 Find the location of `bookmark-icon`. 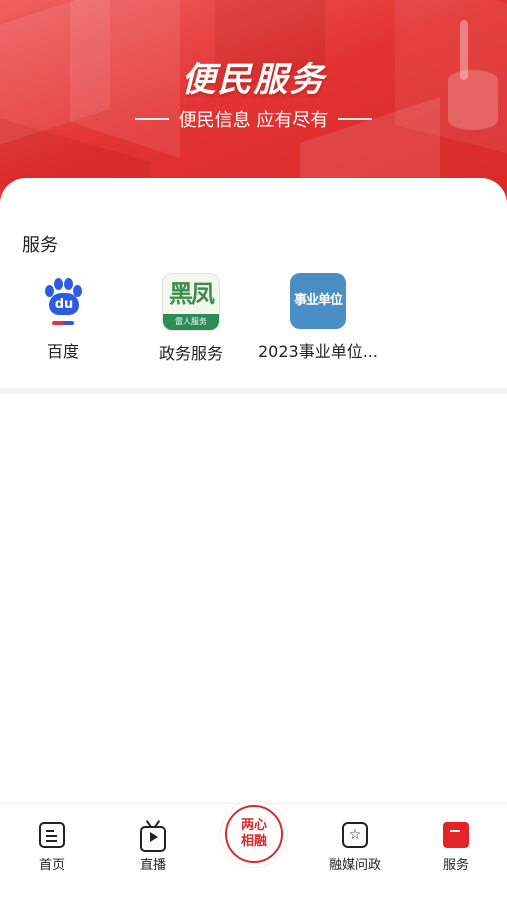

bookmark-icon is located at coordinates (456, 835).